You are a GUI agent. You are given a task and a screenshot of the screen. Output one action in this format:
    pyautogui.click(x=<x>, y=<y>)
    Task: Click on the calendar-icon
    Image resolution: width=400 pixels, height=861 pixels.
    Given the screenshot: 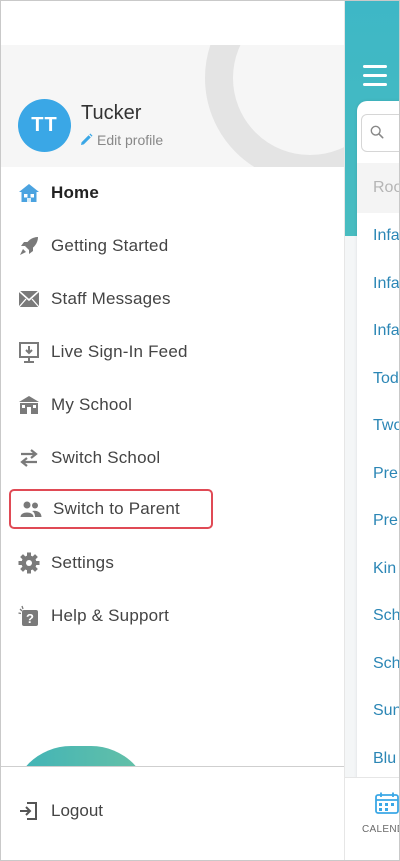 What is the action you would take?
    pyautogui.click(x=387, y=803)
    